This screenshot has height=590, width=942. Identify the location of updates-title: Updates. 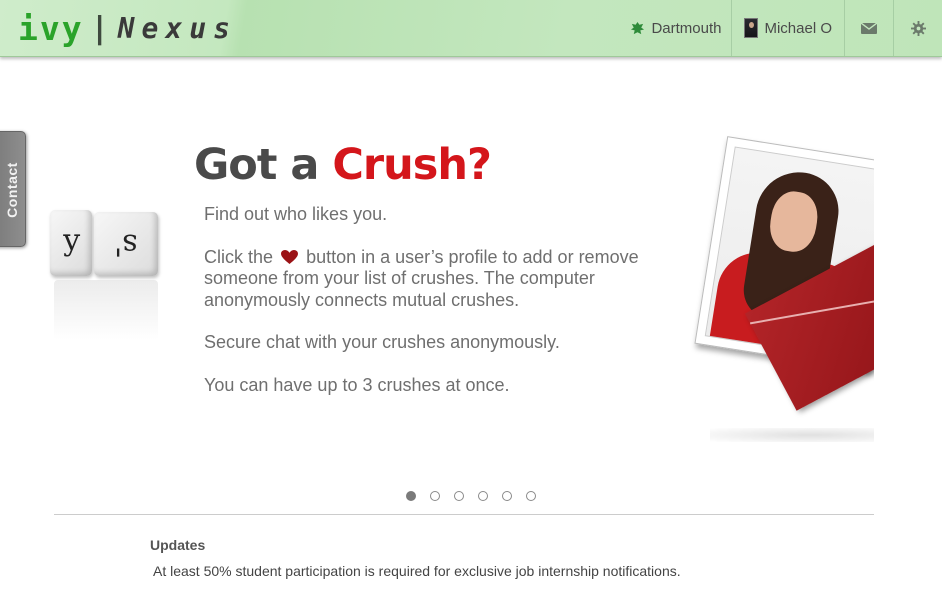
(178, 545).